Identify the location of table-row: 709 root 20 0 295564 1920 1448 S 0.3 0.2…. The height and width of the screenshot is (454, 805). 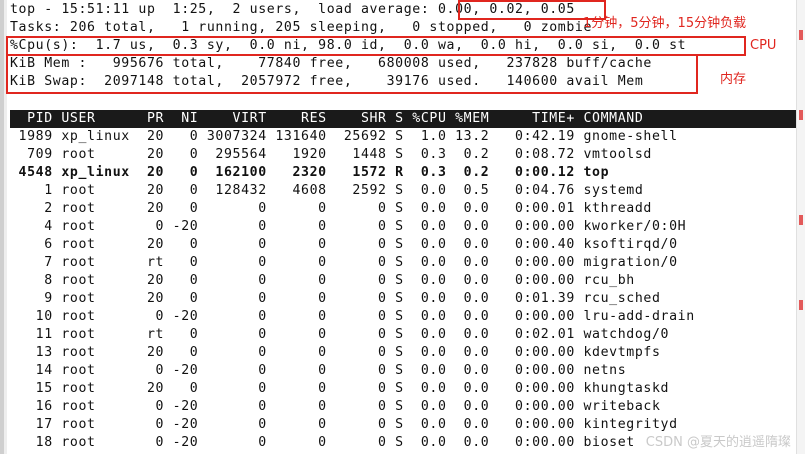
(331, 154).